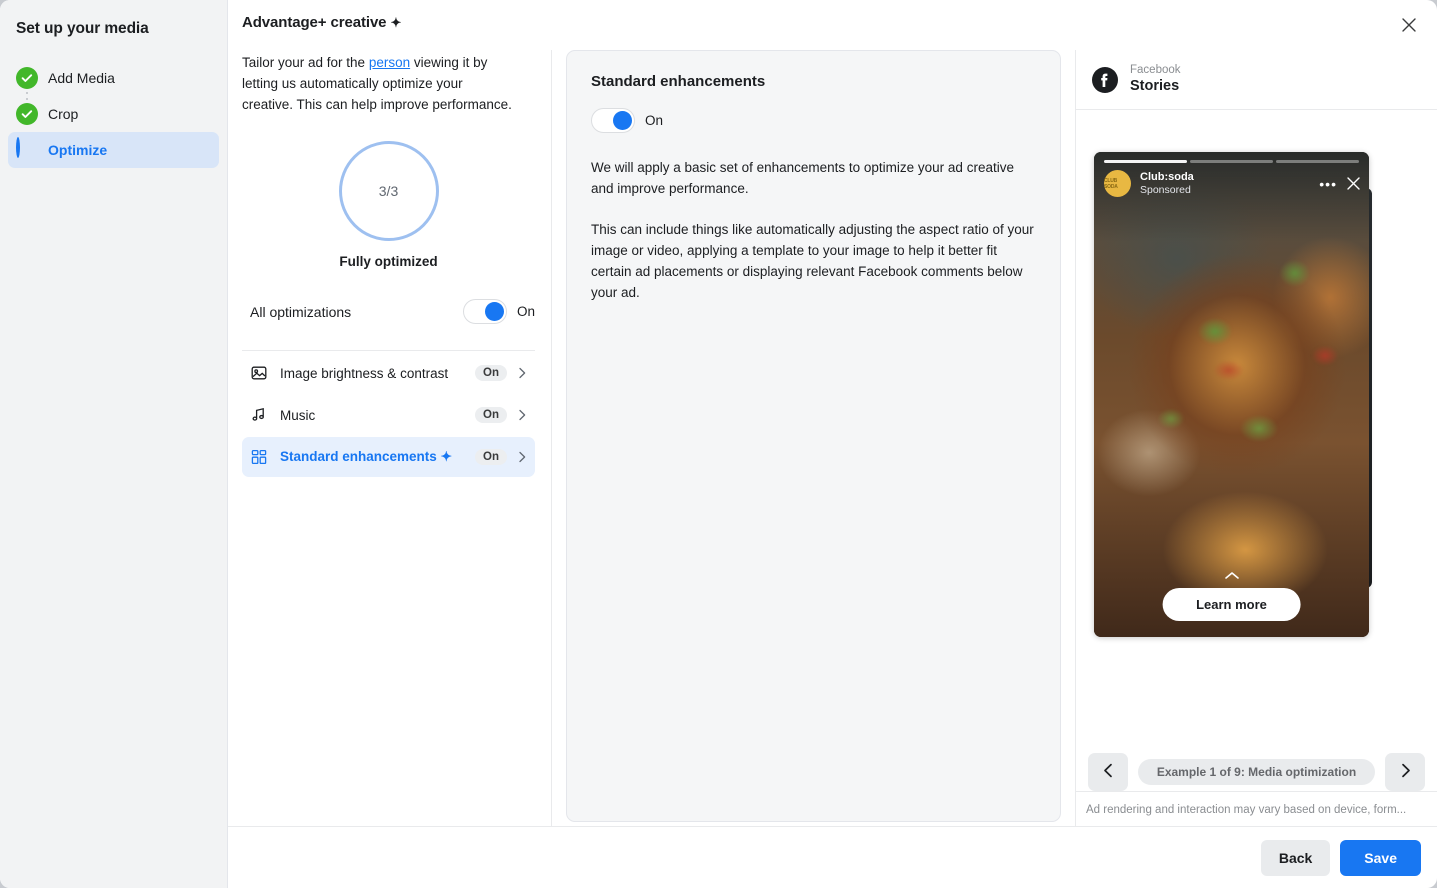 The width and height of the screenshot is (1437, 888). Describe the element at coordinates (389, 62) in the screenshot. I see `person-link: person` at that location.